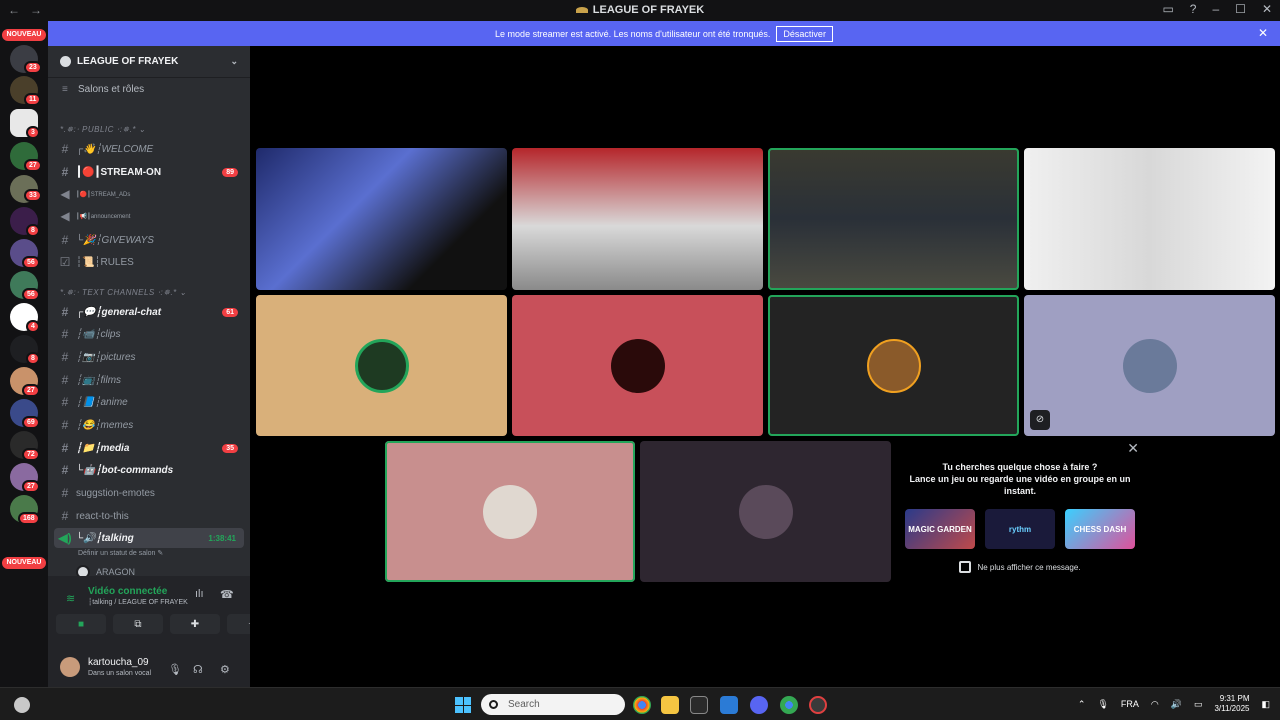 The height and width of the screenshot is (720, 1280). Describe the element at coordinates (81, 624) in the screenshot. I see `camera-button: ■` at that location.